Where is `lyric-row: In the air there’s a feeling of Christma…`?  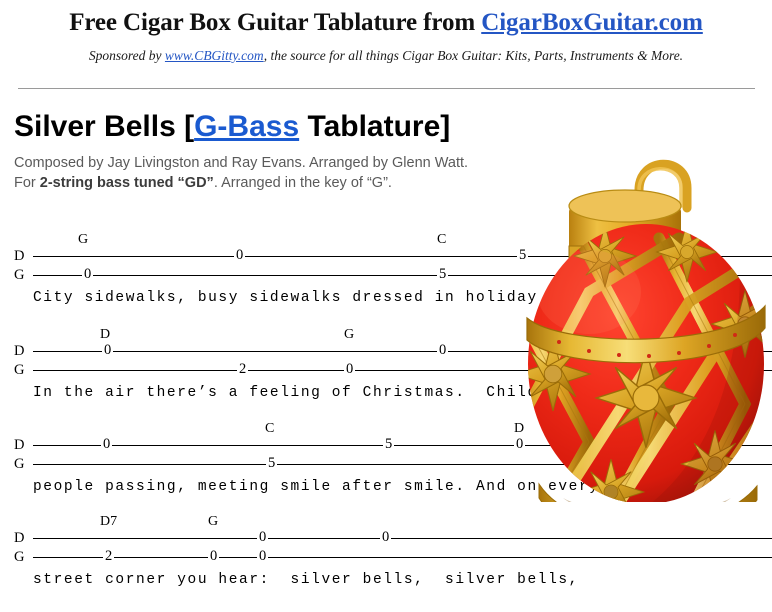
lyric-row: In the air there’s a feeling of Christma… is located at coordinates (386, 395).